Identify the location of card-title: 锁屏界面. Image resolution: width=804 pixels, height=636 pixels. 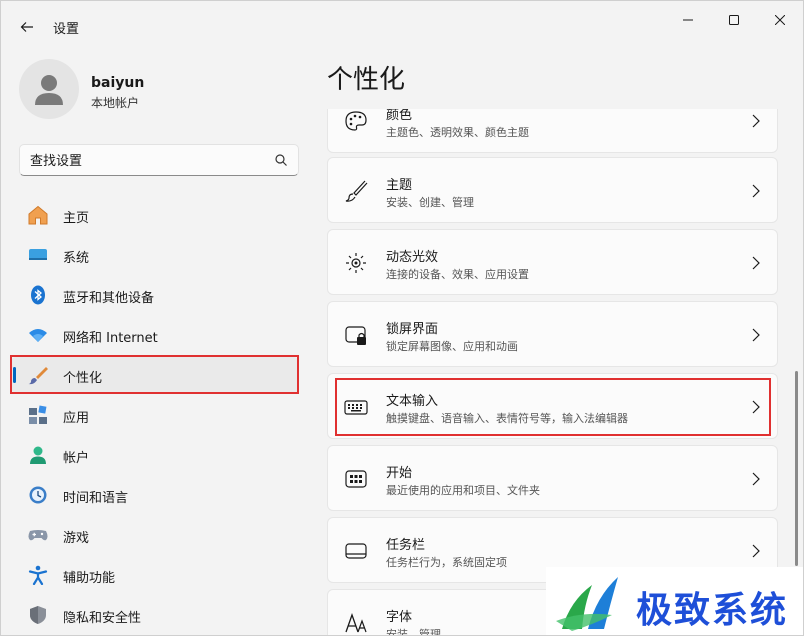
(412, 329).